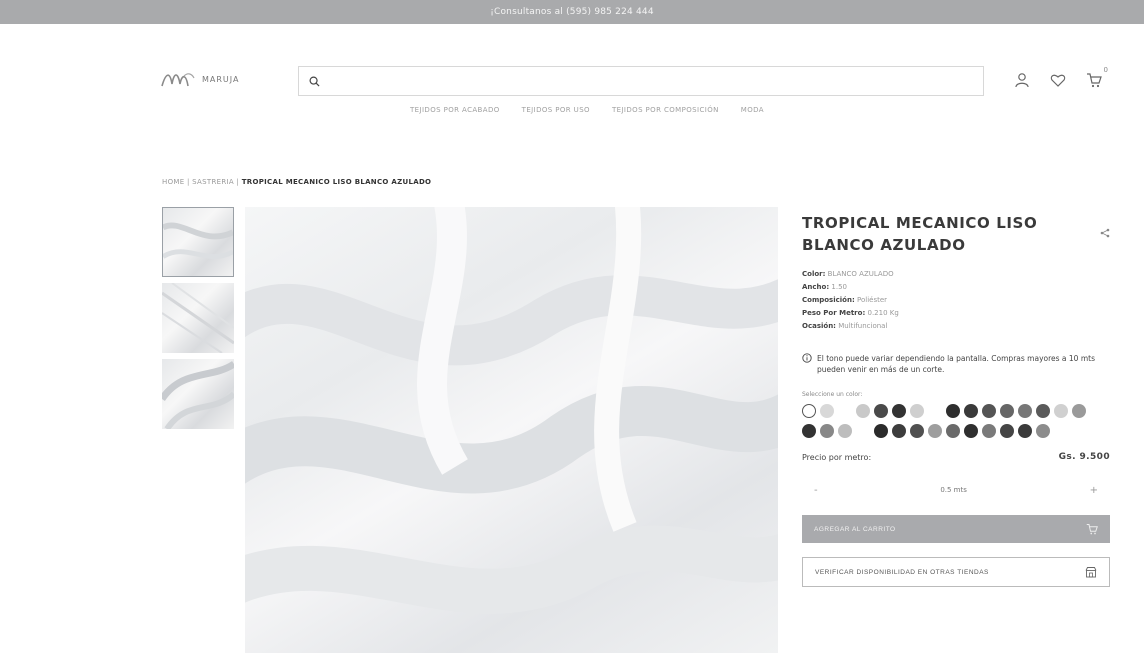 This screenshot has width=1144, height=653. Describe the element at coordinates (178, 80) in the screenshot. I see `logo-icon` at that location.